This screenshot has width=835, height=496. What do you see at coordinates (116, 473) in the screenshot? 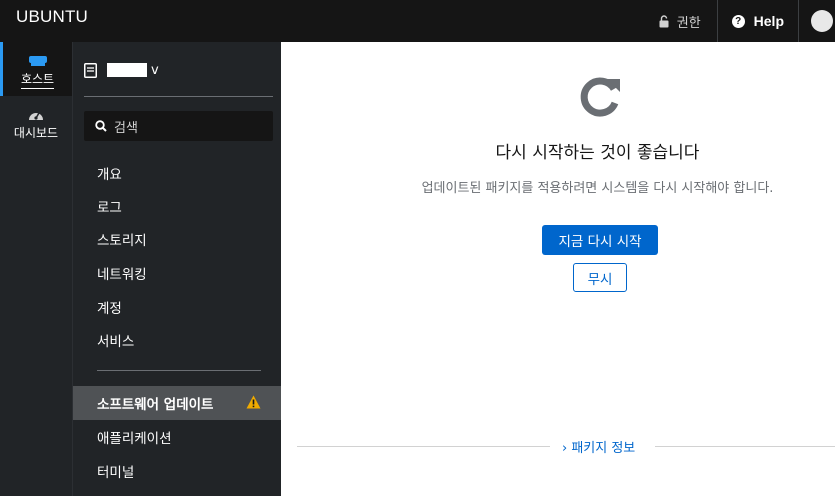
I see `nav-item-label: 터미널` at bounding box center [116, 473].